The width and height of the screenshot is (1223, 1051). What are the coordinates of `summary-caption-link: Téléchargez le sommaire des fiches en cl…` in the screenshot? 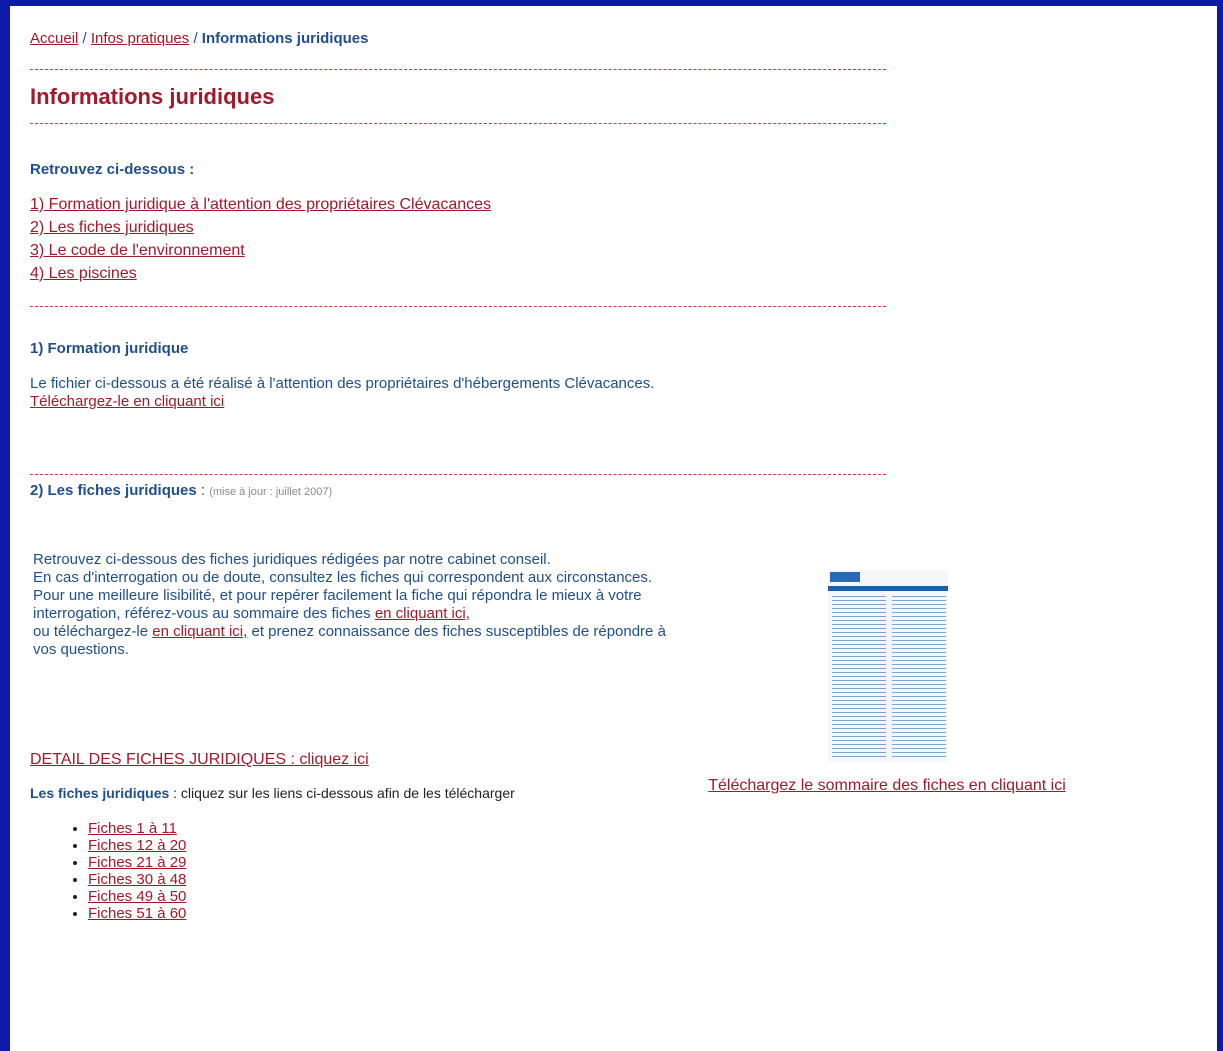 It's located at (887, 785).